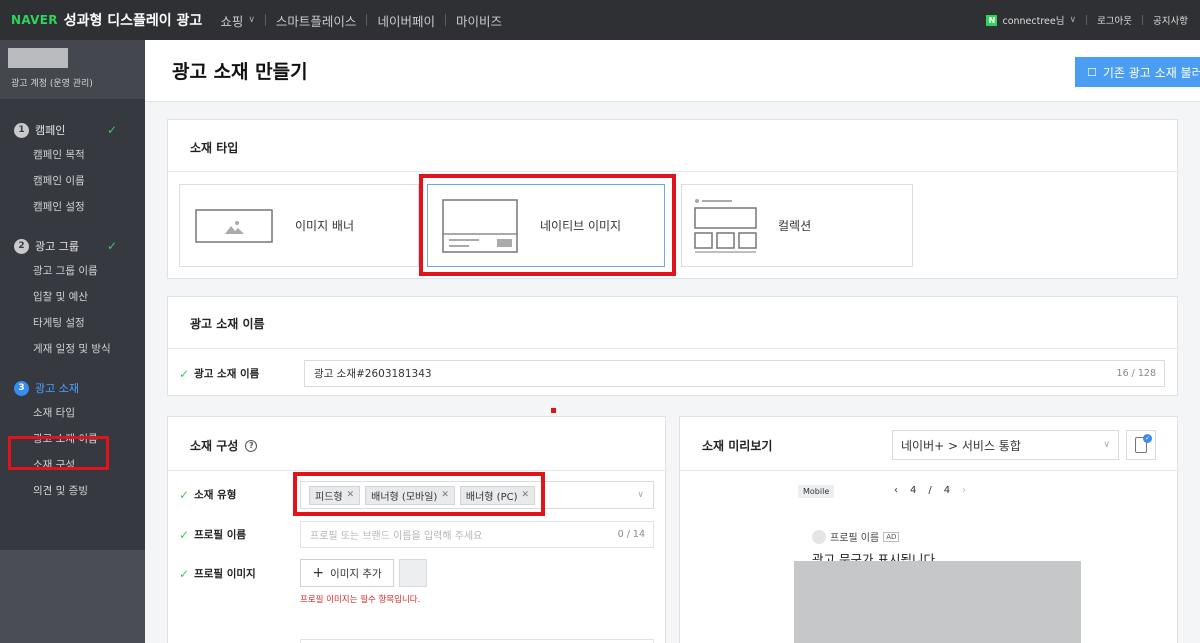  I want to click on notice-link: 공지사항, so click(1170, 20).